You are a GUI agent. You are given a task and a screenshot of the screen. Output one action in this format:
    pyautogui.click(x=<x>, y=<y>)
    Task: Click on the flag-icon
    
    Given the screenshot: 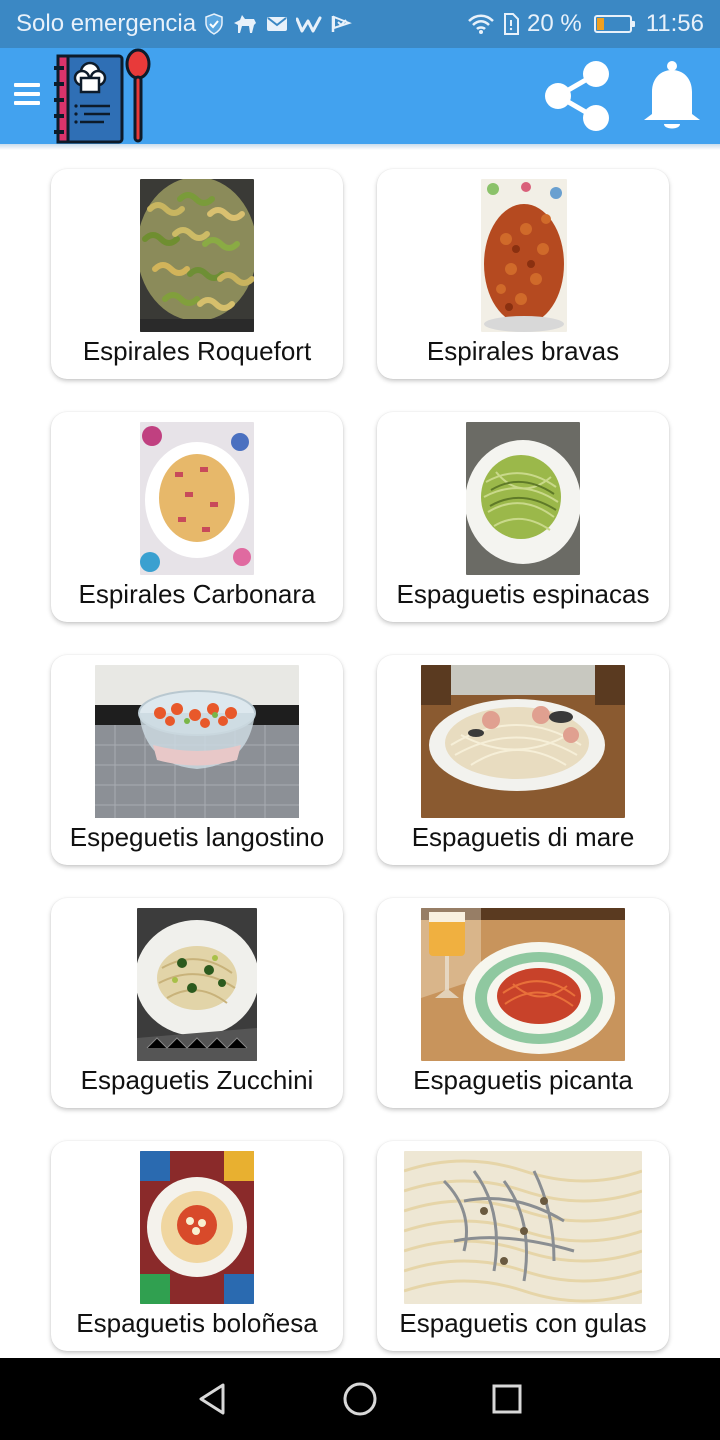 What is the action you would take?
    pyautogui.click(x=341, y=24)
    